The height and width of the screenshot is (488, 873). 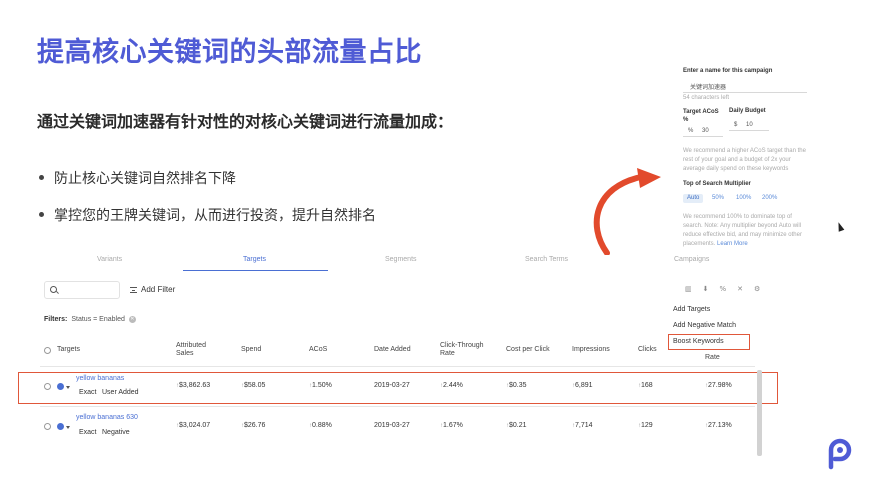 What do you see at coordinates (743, 198) in the screenshot?
I see `tos-option-100: 100%` at bounding box center [743, 198].